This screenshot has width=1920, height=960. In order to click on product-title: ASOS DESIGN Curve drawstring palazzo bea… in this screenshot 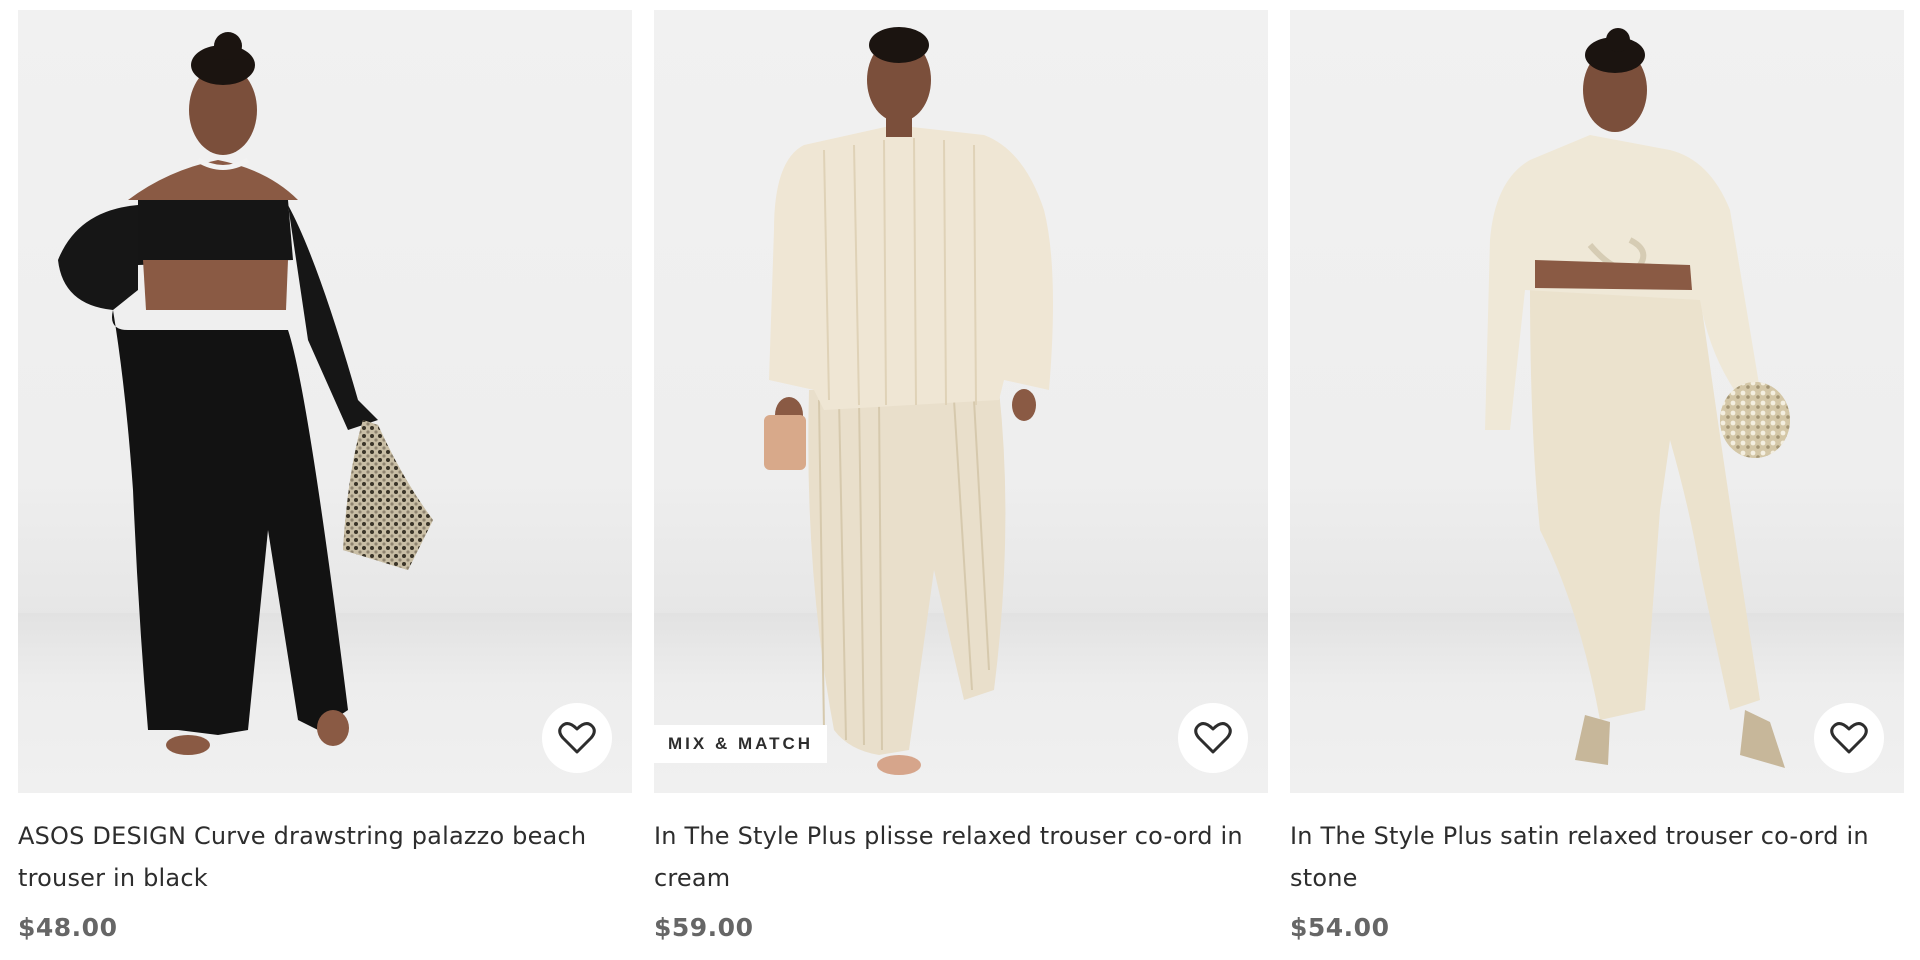, I will do `click(325, 857)`.